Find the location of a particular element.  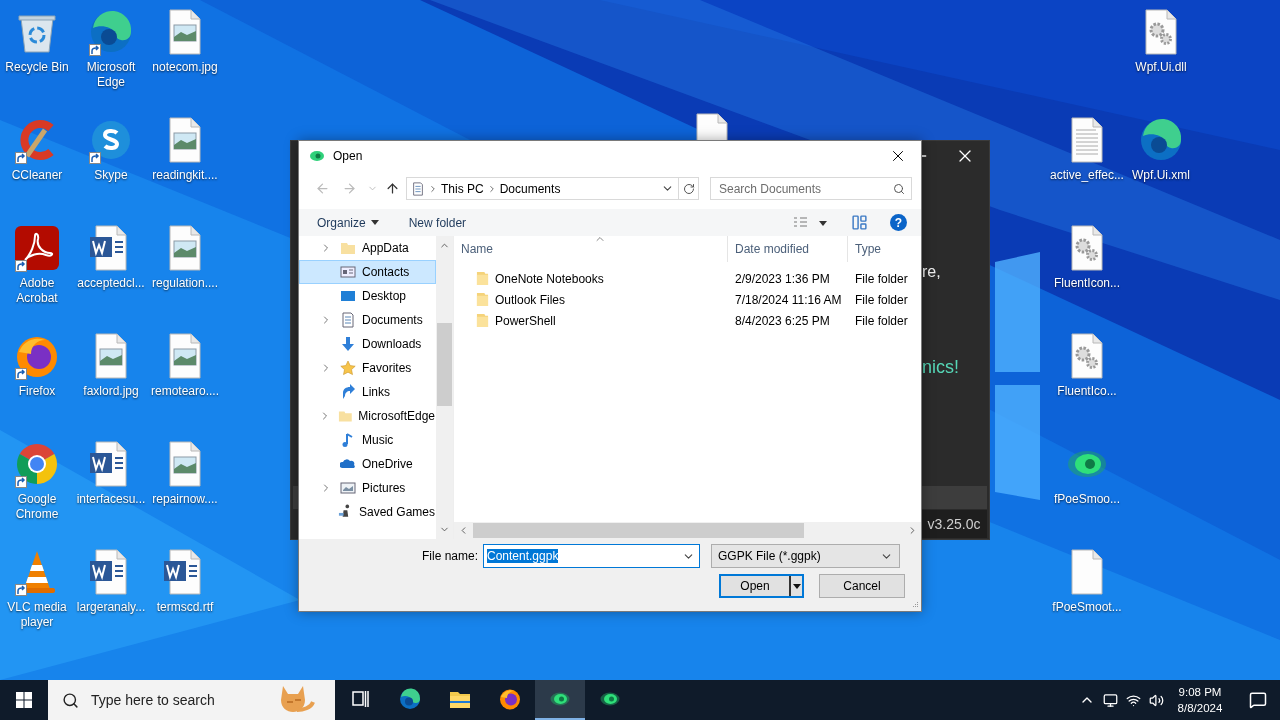

fox-logo-icon is located at coordinates (510, 699).